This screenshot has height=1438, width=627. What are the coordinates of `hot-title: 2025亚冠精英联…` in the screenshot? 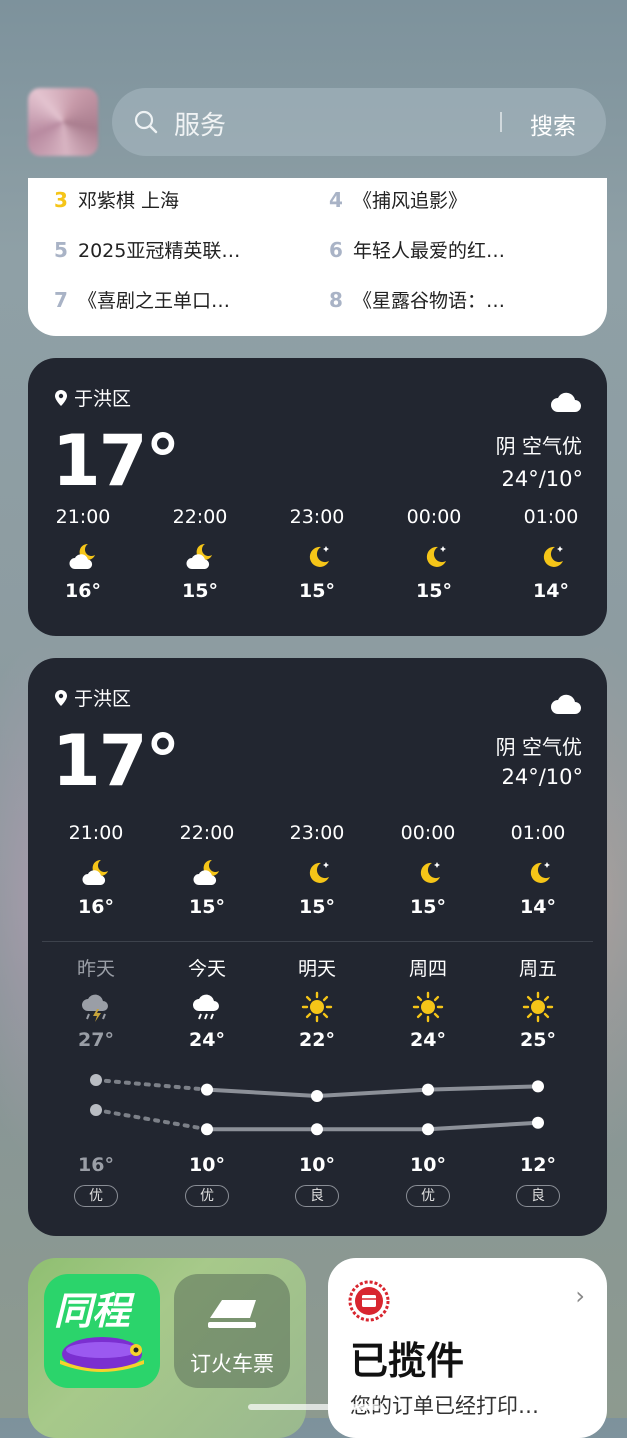 It's located at (159, 251).